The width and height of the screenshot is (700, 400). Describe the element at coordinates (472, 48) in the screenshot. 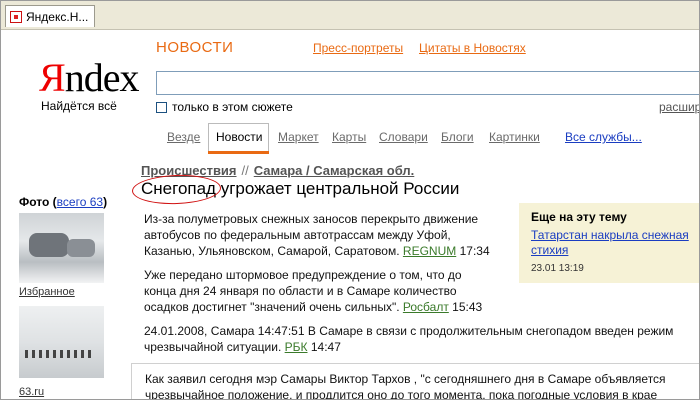

I see `news-quotes-link: Цитаты в Новостях` at that location.